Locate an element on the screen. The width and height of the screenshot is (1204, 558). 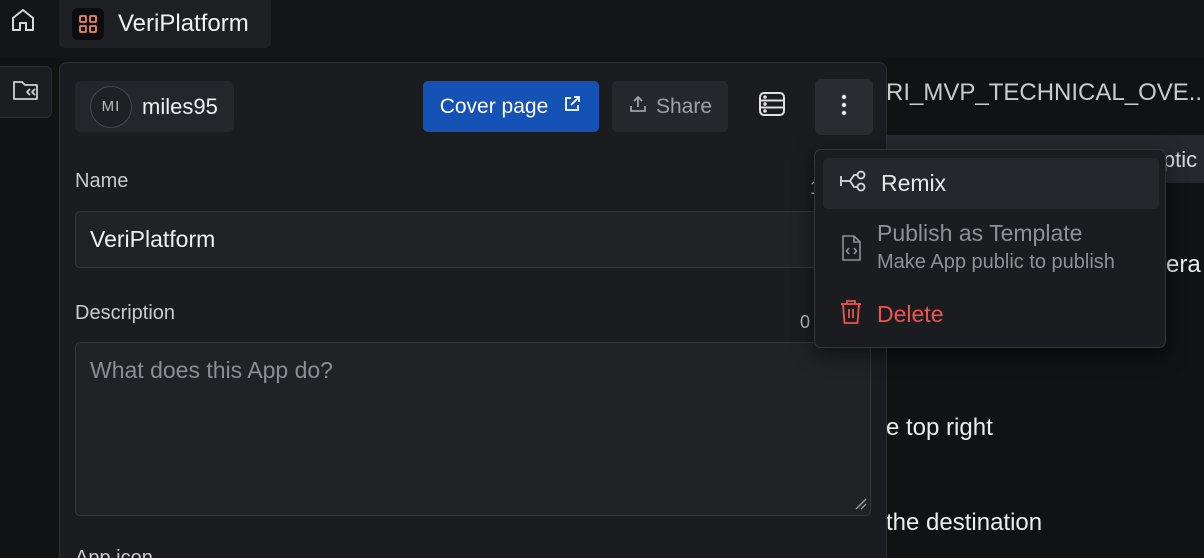
database-button is located at coordinates (772, 106).